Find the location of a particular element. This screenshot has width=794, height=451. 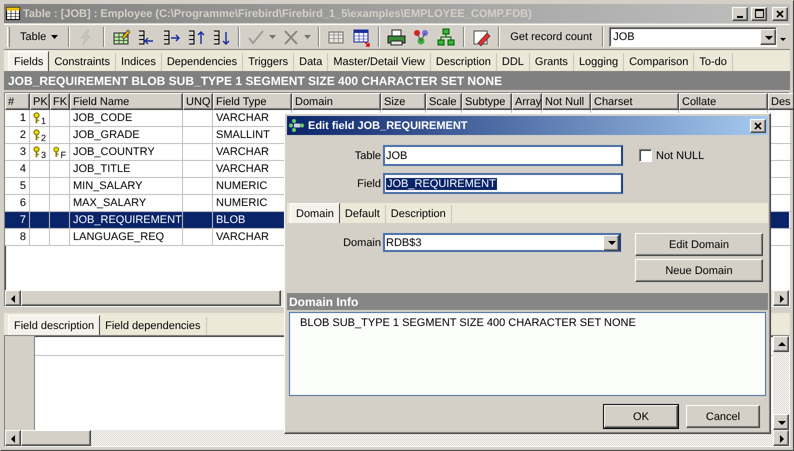

scroll-up-button is located at coordinates (781, 344).